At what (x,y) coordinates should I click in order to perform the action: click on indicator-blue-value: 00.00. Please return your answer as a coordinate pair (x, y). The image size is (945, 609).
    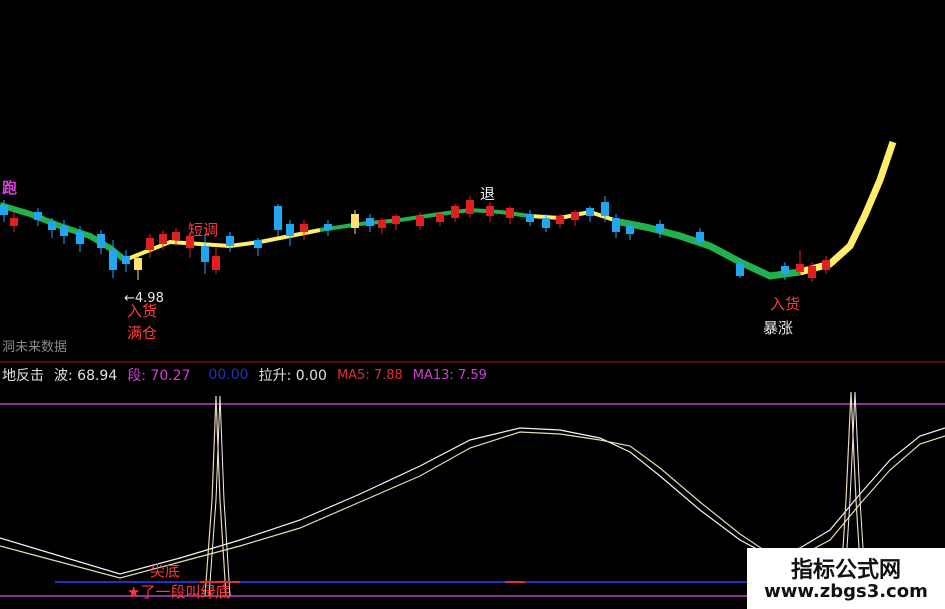
    Looking at the image, I should click on (228, 375).